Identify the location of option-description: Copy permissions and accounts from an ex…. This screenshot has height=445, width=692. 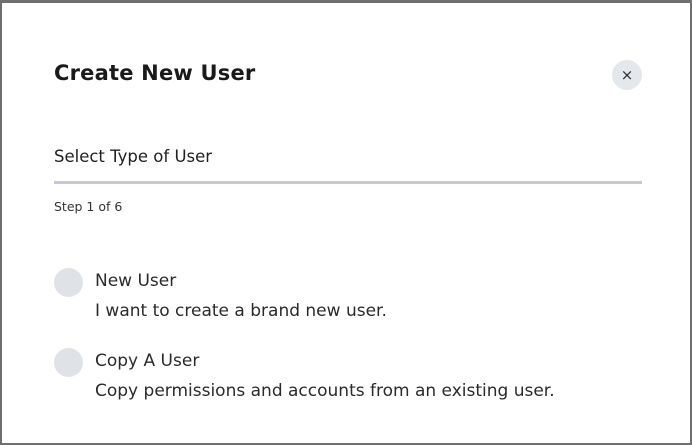
(325, 391).